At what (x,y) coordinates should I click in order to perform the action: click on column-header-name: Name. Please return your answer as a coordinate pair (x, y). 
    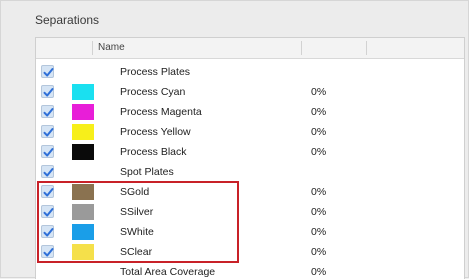
    Looking at the image, I should click on (111, 47).